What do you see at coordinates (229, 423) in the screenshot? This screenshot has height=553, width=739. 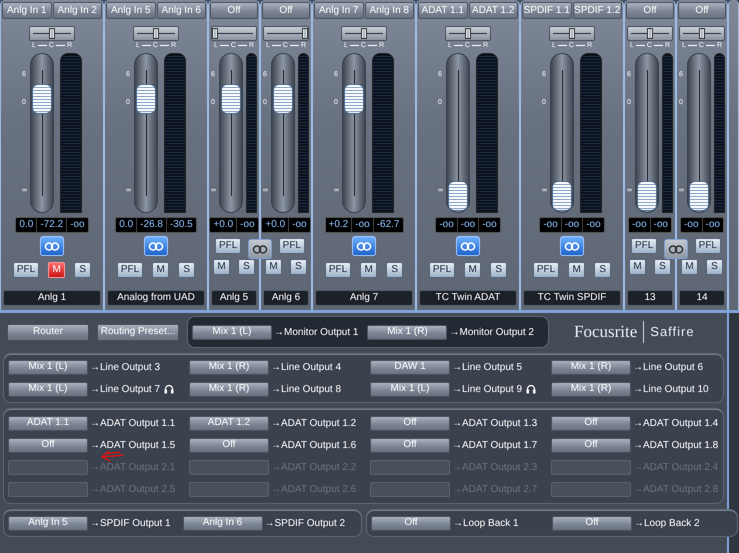 I see `source-selector: ADAT 1.2` at bounding box center [229, 423].